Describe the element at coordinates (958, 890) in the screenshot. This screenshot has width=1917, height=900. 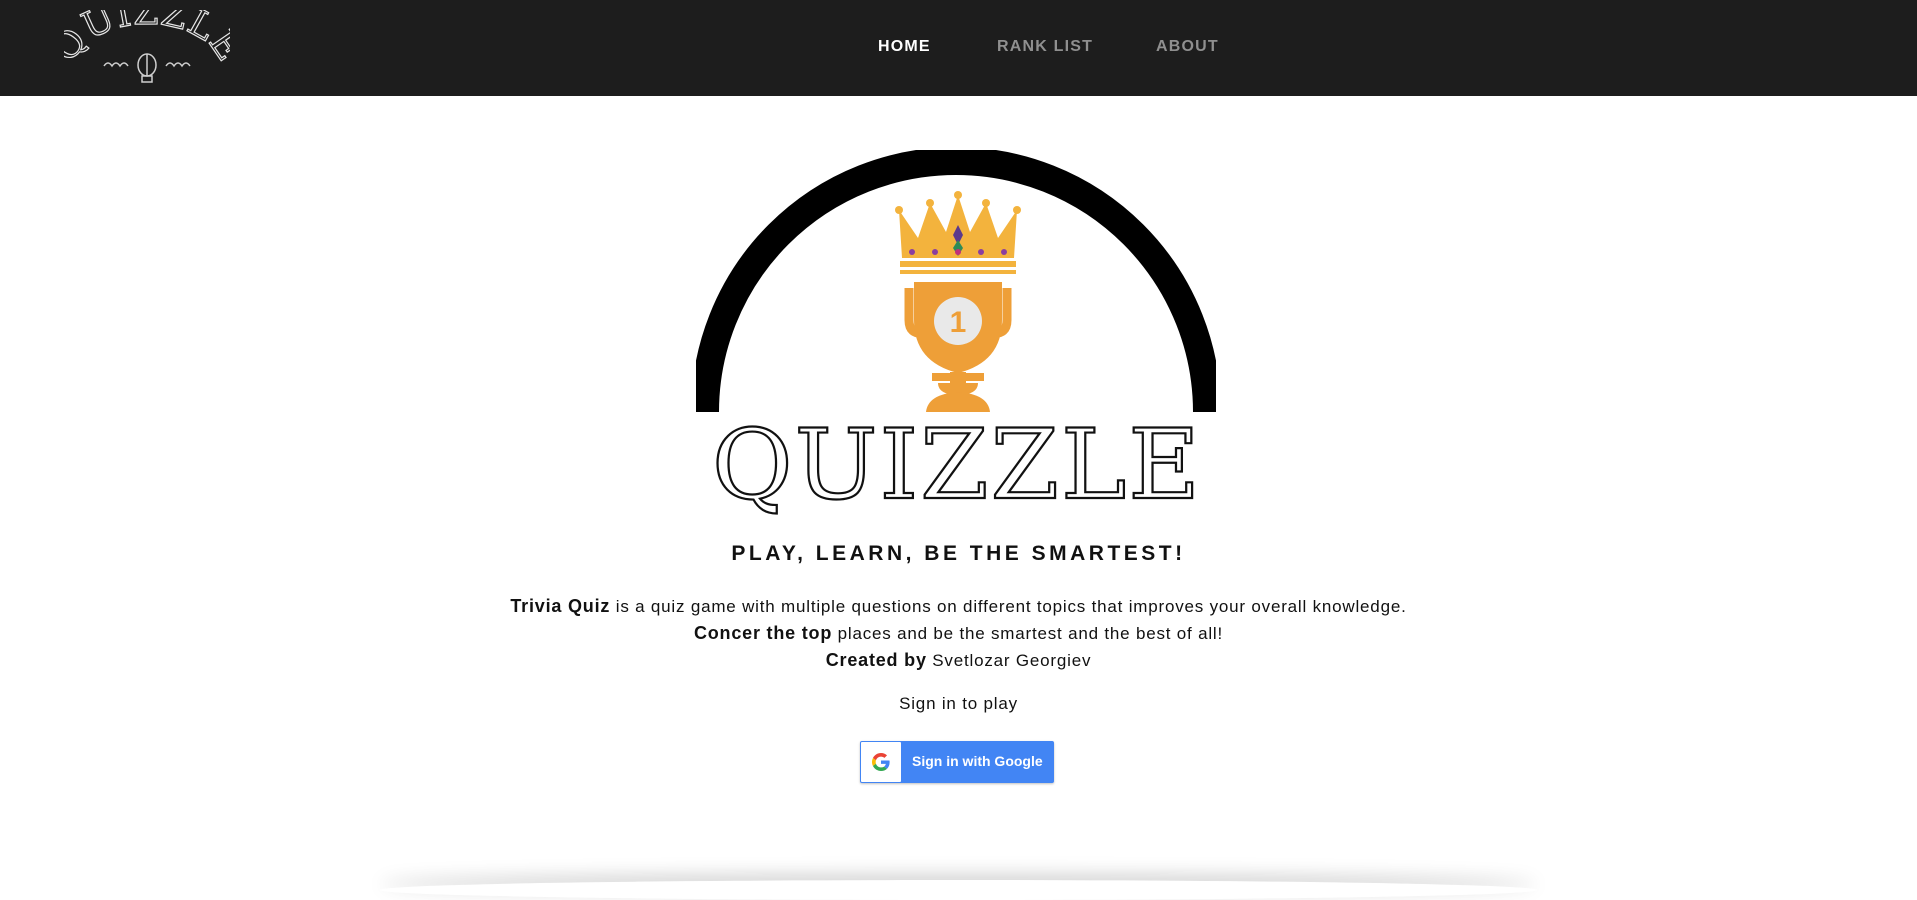
I see `bottom-card-edge` at that location.